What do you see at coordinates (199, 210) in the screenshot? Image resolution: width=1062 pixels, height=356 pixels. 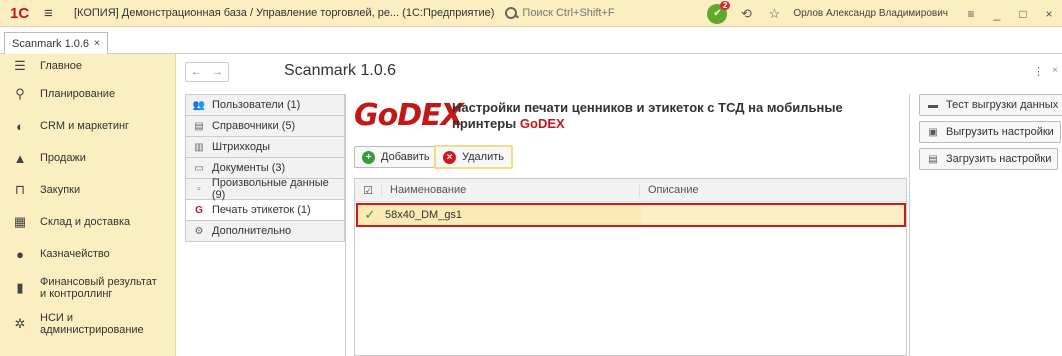 I see `godex-icon: G` at bounding box center [199, 210].